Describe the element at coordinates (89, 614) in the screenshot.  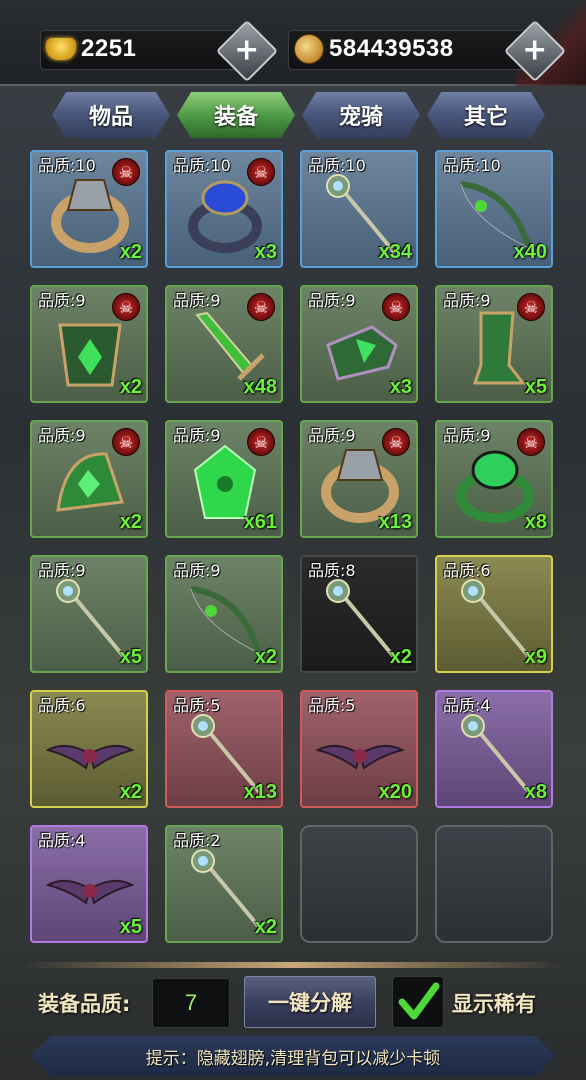
I see `inventory-slot: 品质:9 x5` at that location.